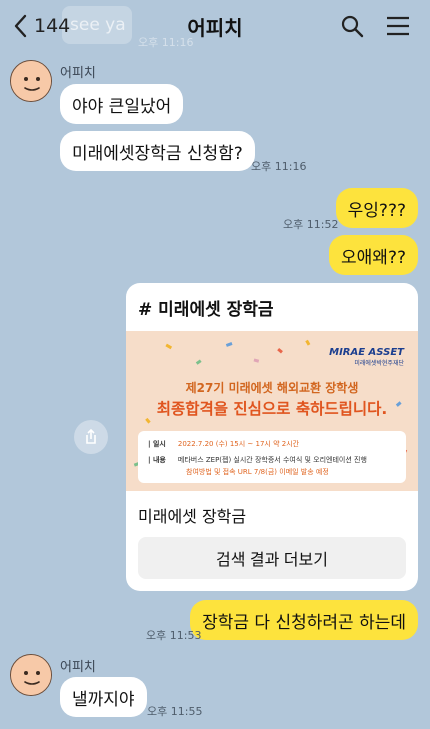 The height and width of the screenshot is (729, 430). Describe the element at coordinates (174, 635) in the screenshot. I see `message-time: 오후 11:53` at that location.